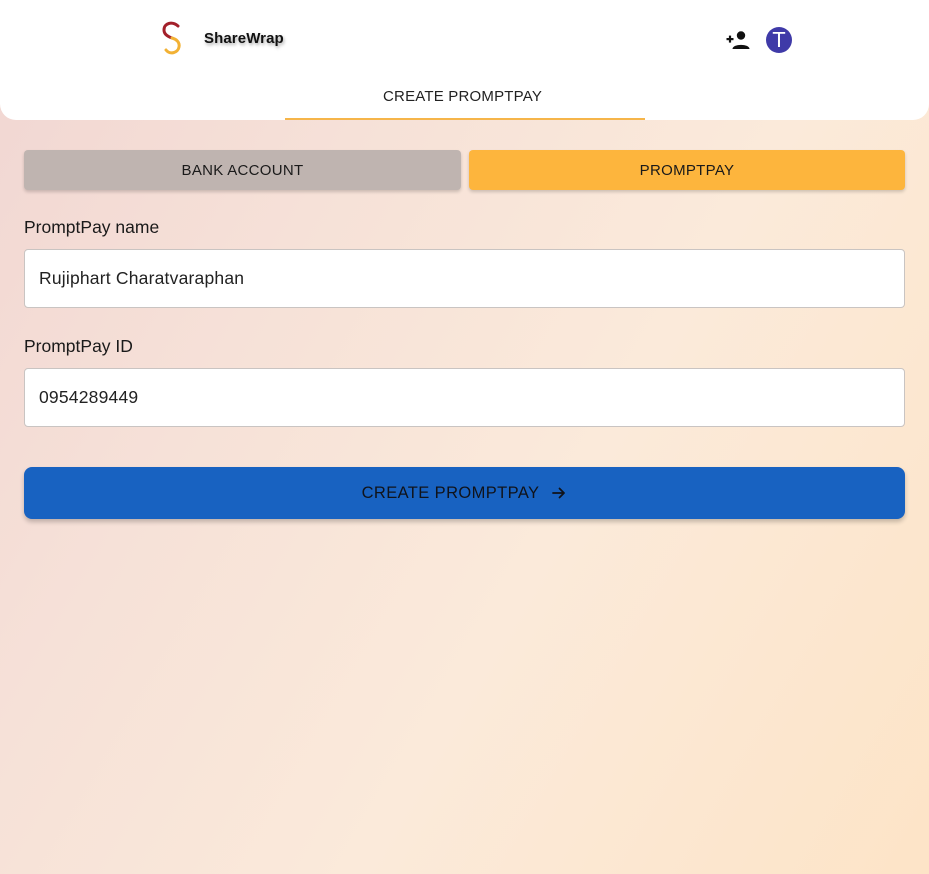 This screenshot has width=929, height=874. Describe the element at coordinates (242, 170) in the screenshot. I see `bank-account-button: BANK ACCOUNT` at that location.